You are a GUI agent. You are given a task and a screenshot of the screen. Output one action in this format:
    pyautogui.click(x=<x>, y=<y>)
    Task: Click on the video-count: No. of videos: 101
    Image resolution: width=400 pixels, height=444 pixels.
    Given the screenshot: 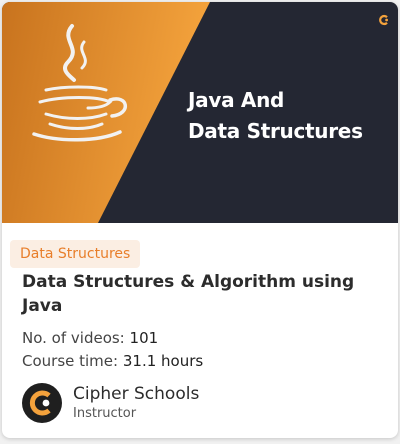 What is the action you would take?
    pyautogui.click(x=90, y=338)
    